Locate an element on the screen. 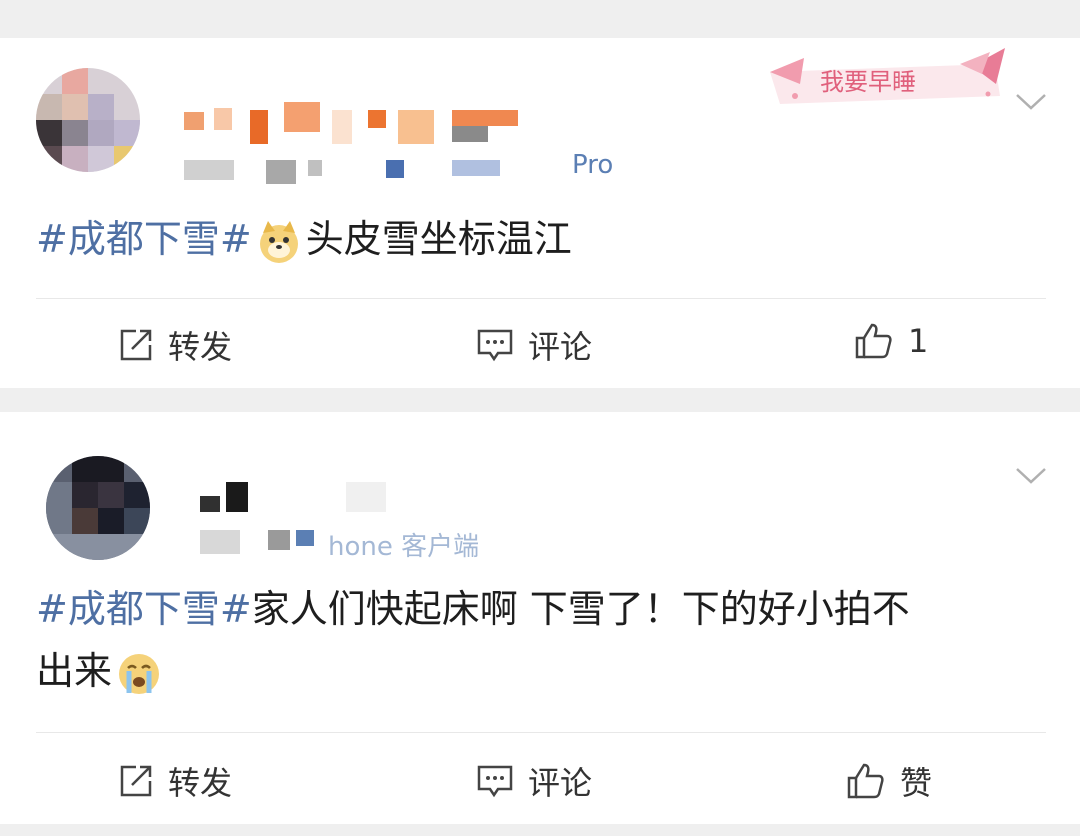  top-spacer is located at coordinates (540, 19).